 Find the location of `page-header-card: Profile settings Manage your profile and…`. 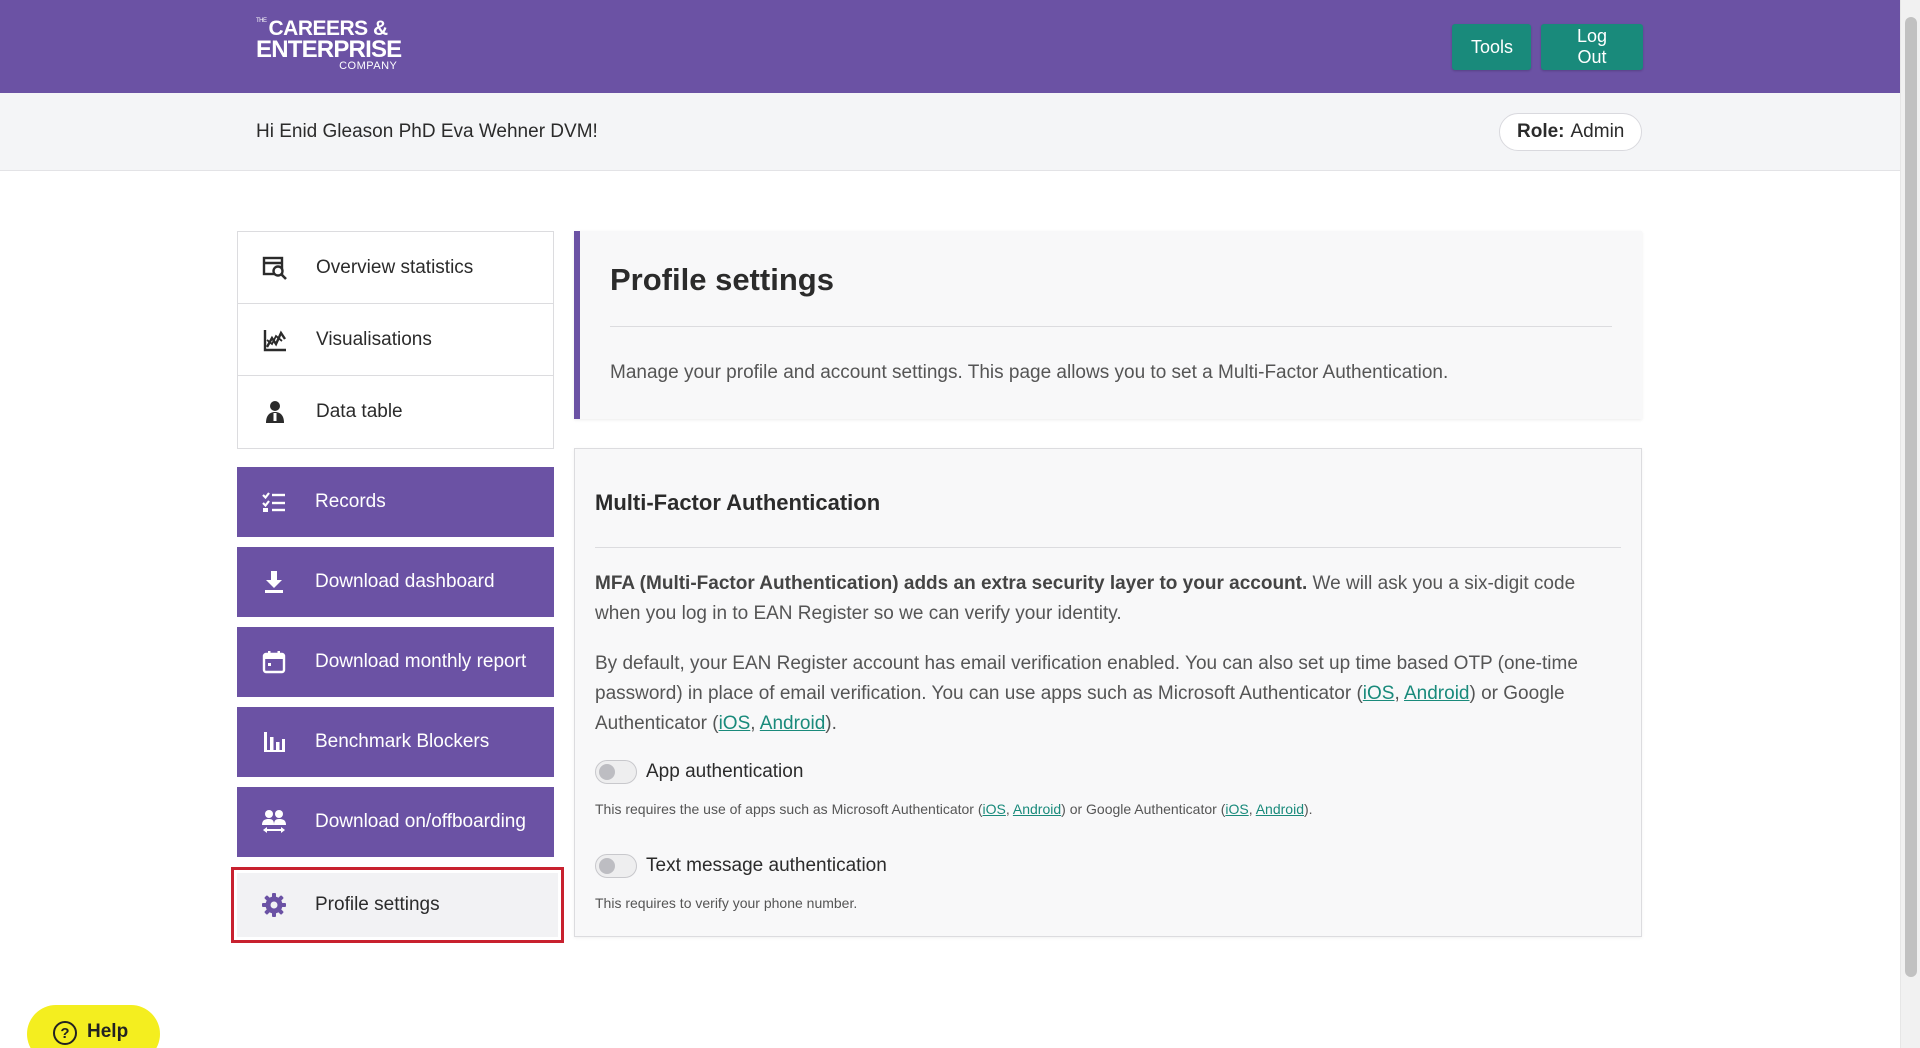

page-header-card: Profile settings Manage your profile and… is located at coordinates (1108, 325).